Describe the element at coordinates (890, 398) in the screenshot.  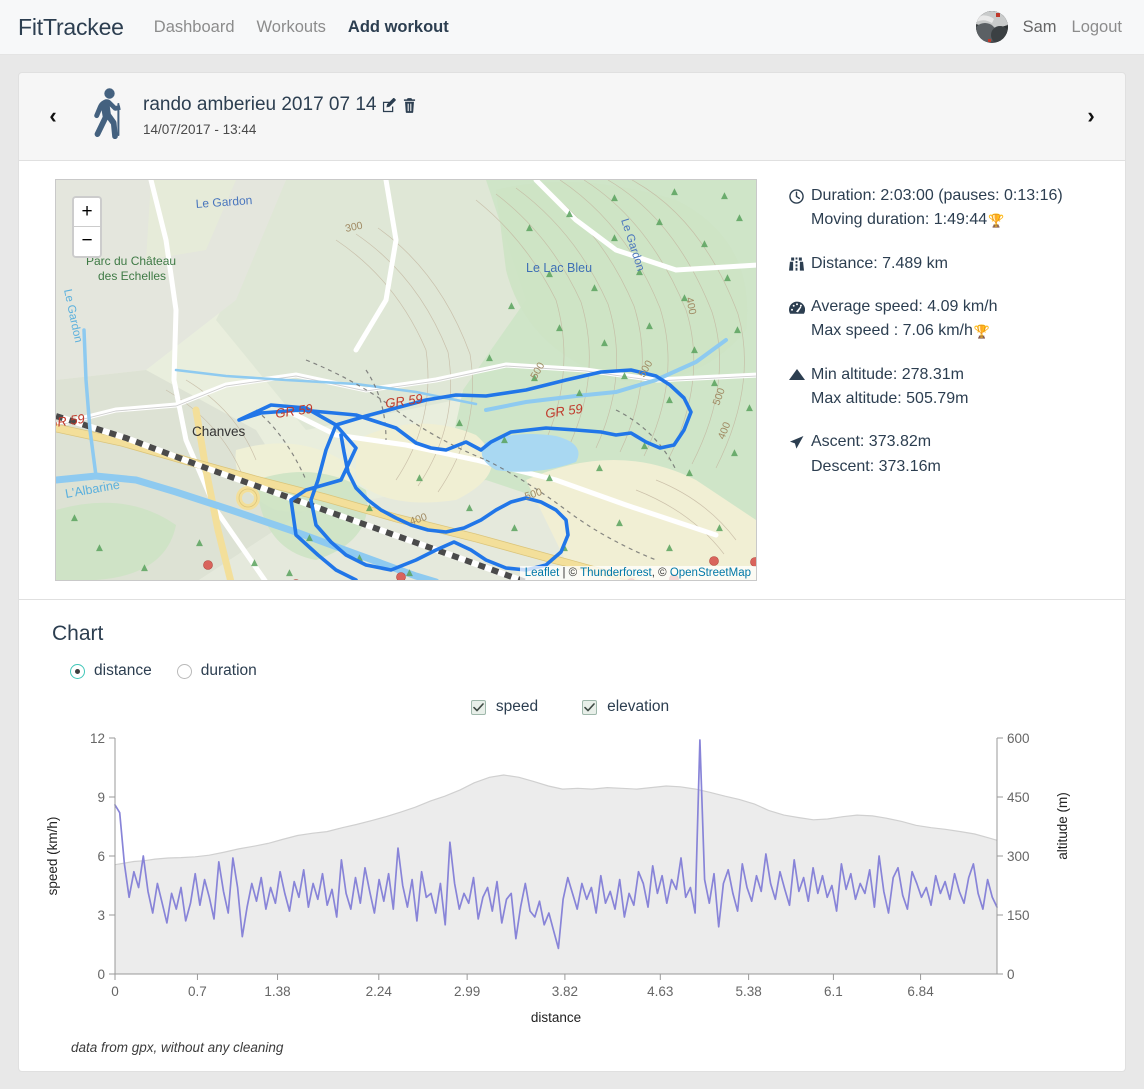
I see `stat-max-altitude-text: Max altitude: 505.79m` at that location.